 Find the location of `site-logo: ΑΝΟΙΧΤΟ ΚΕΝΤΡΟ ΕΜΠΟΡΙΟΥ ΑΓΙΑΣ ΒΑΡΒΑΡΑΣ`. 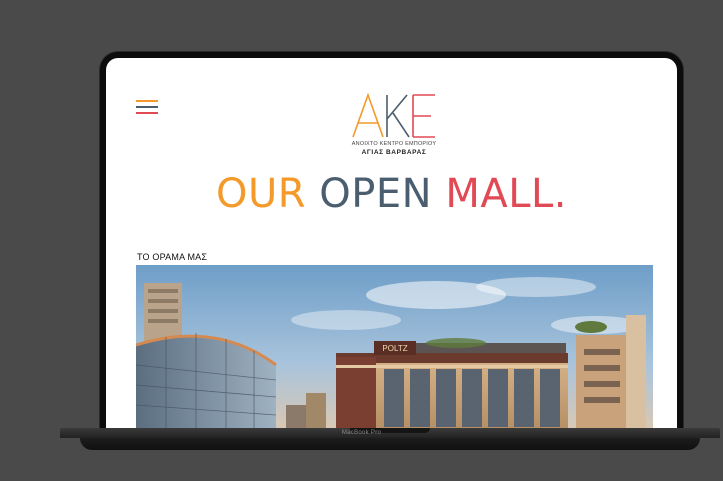

site-logo: ΑΝΟΙΧΤΟ ΚΕΝΤΡΟ ΕΜΠΟΡΙΟΥ ΑΓΙΑΣ ΒΑΡΒΑΡΑΣ is located at coordinates (394, 126).